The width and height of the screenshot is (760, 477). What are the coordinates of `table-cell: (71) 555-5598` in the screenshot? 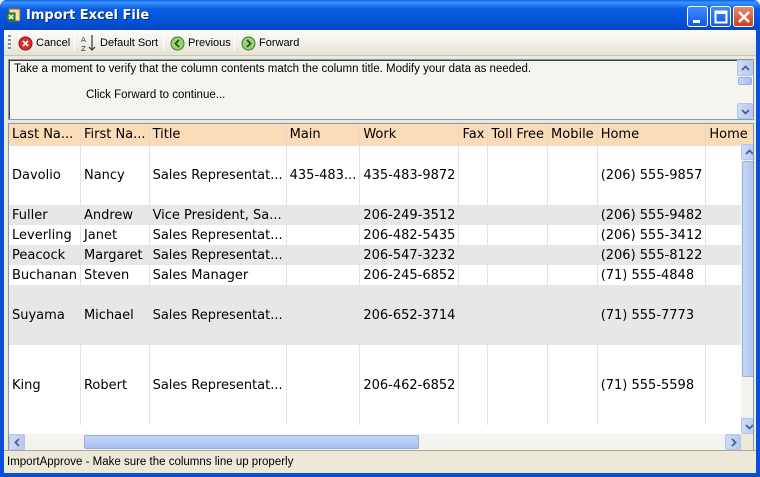 It's located at (652, 385).